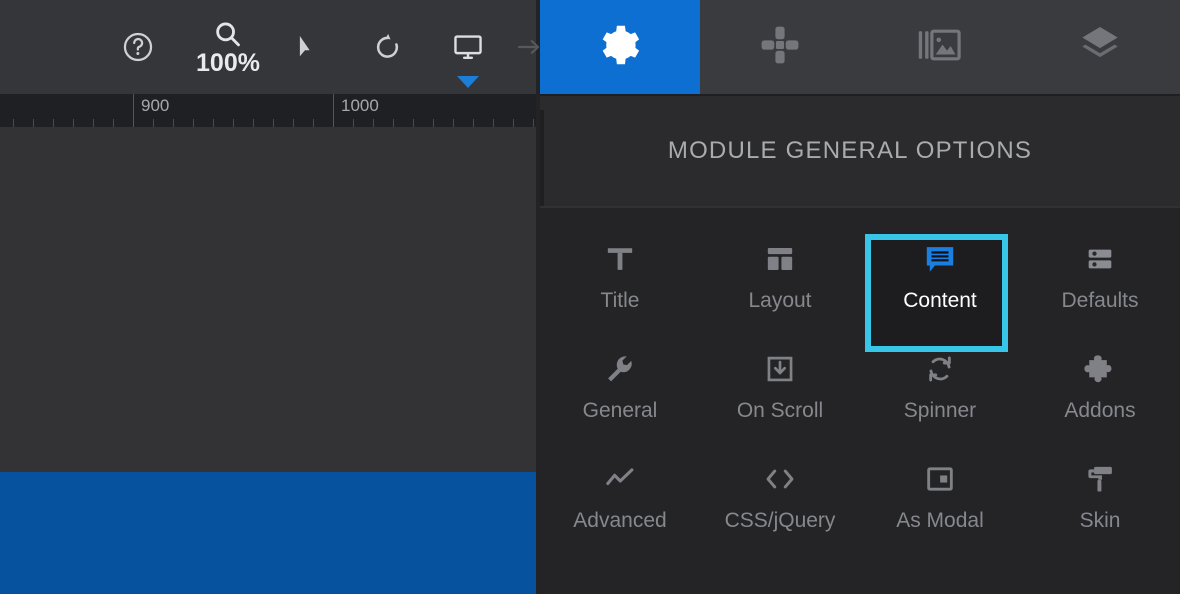  What do you see at coordinates (155, 105) in the screenshot?
I see `ruler-label-900: 900` at bounding box center [155, 105].